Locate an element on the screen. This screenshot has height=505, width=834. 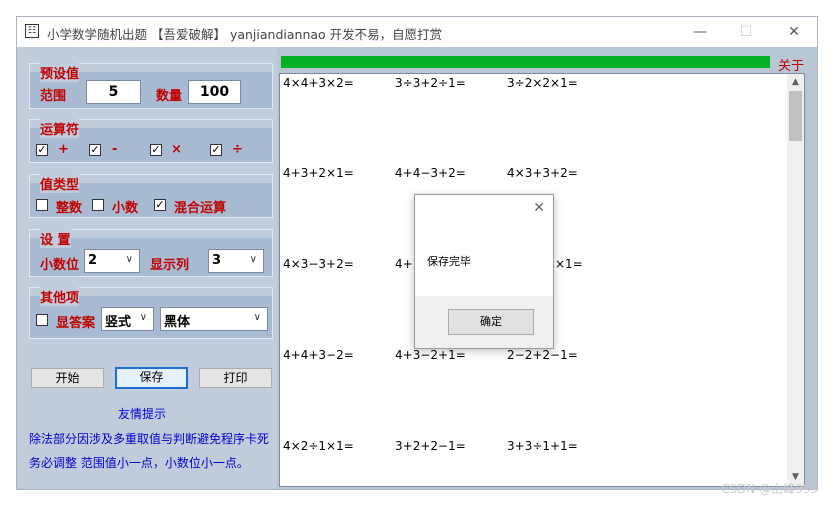
problem-item: 4+ is located at coordinates (404, 264).